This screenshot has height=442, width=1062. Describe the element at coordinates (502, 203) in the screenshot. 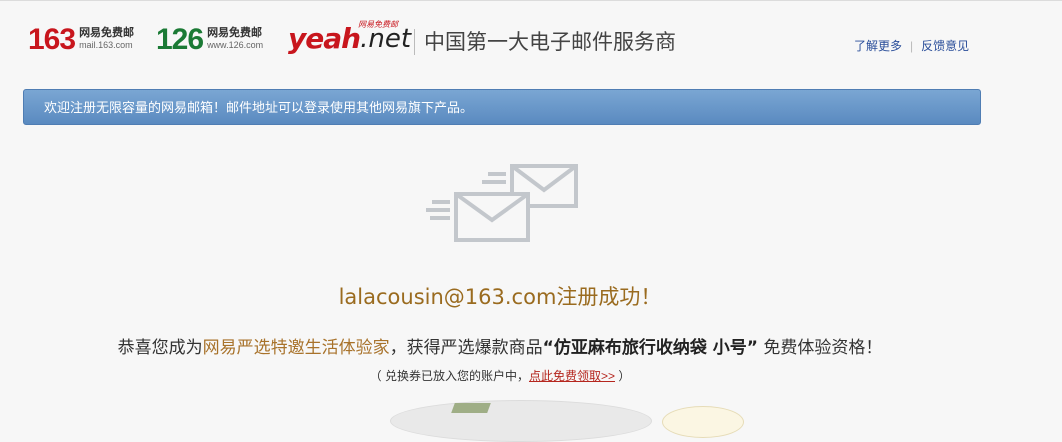

I see `mail-sent-icon` at that location.